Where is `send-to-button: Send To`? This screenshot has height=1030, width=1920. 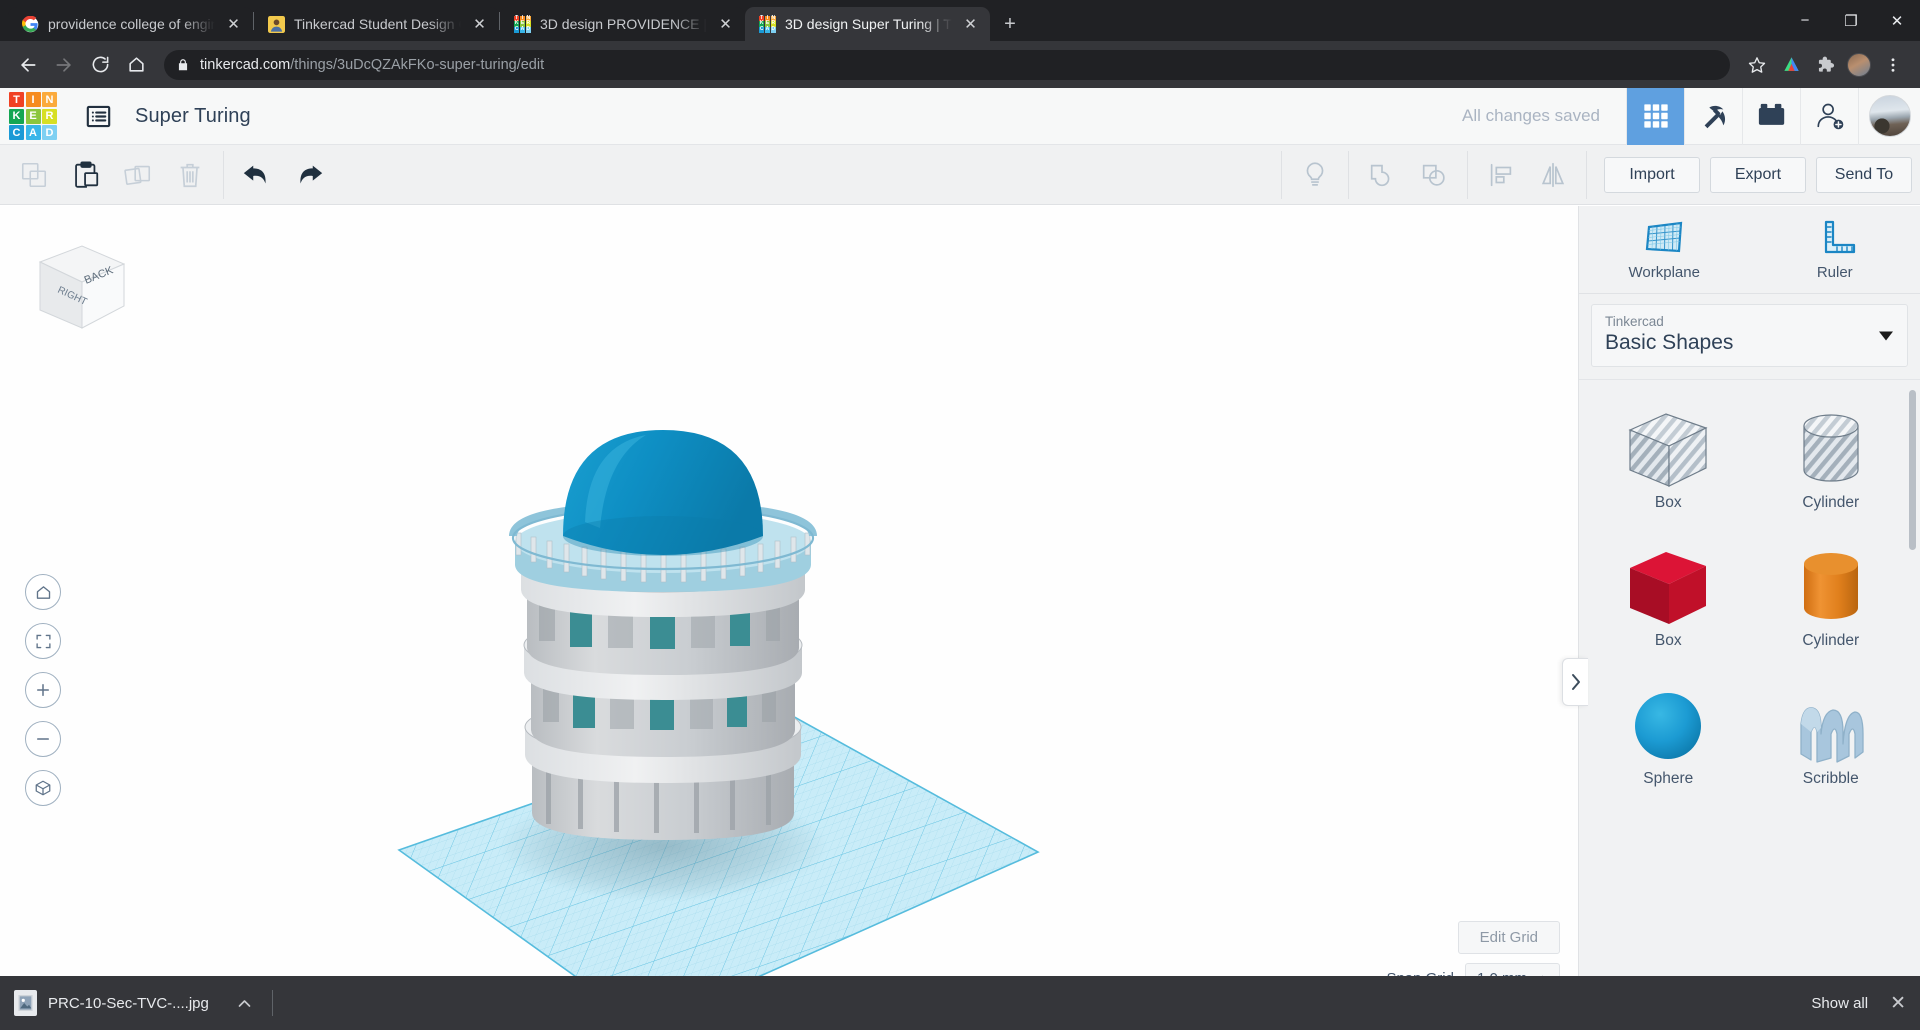
send-to-button: Send To is located at coordinates (1864, 174).